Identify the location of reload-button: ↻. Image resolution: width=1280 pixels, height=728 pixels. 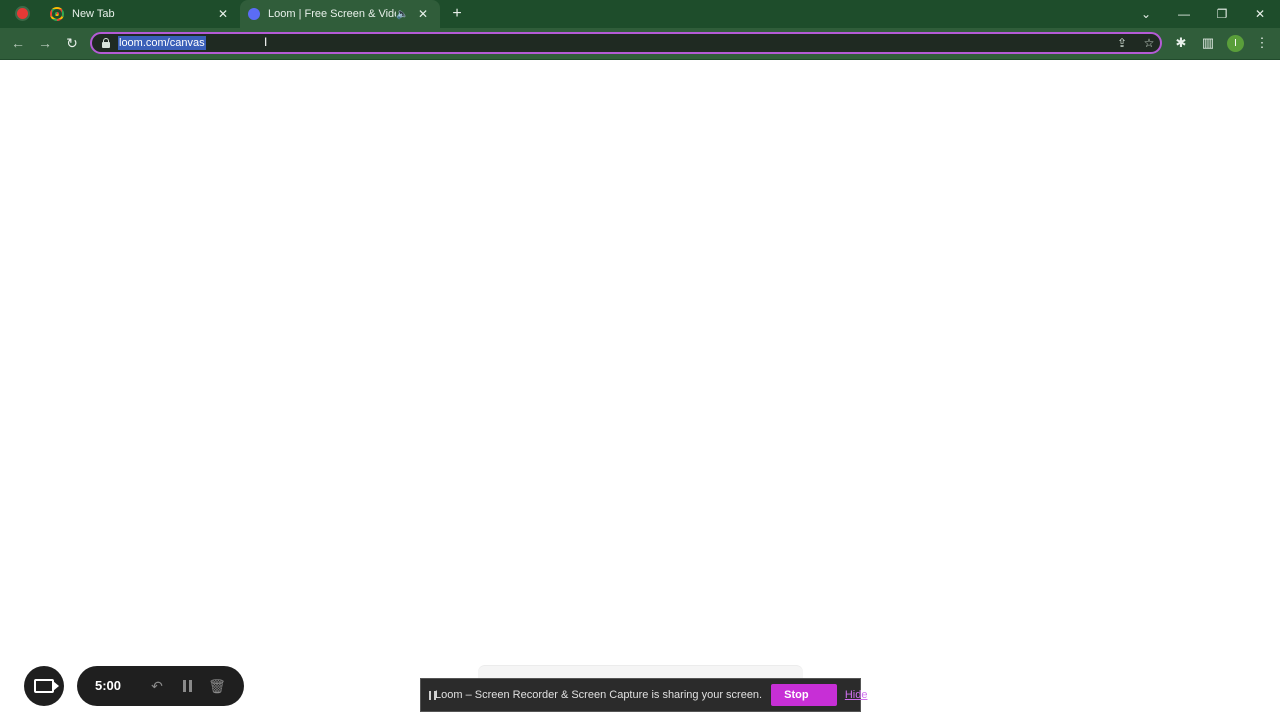
(72, 43).